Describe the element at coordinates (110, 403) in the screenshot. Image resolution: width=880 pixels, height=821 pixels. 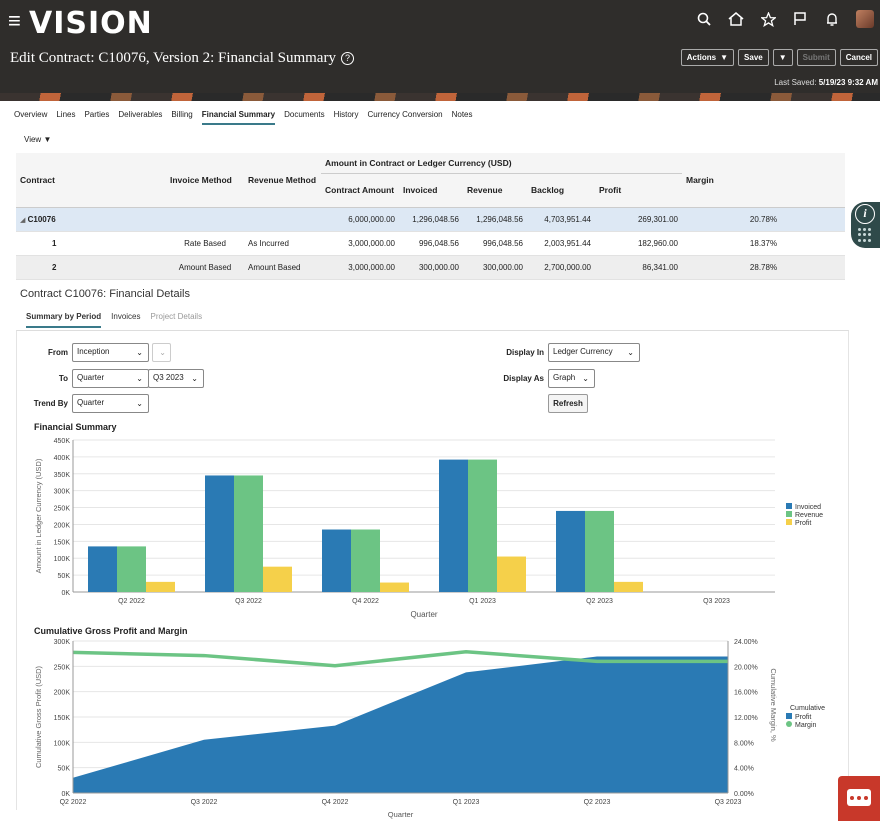
I see `trend-by-select: Quarter ⌄` at that location.